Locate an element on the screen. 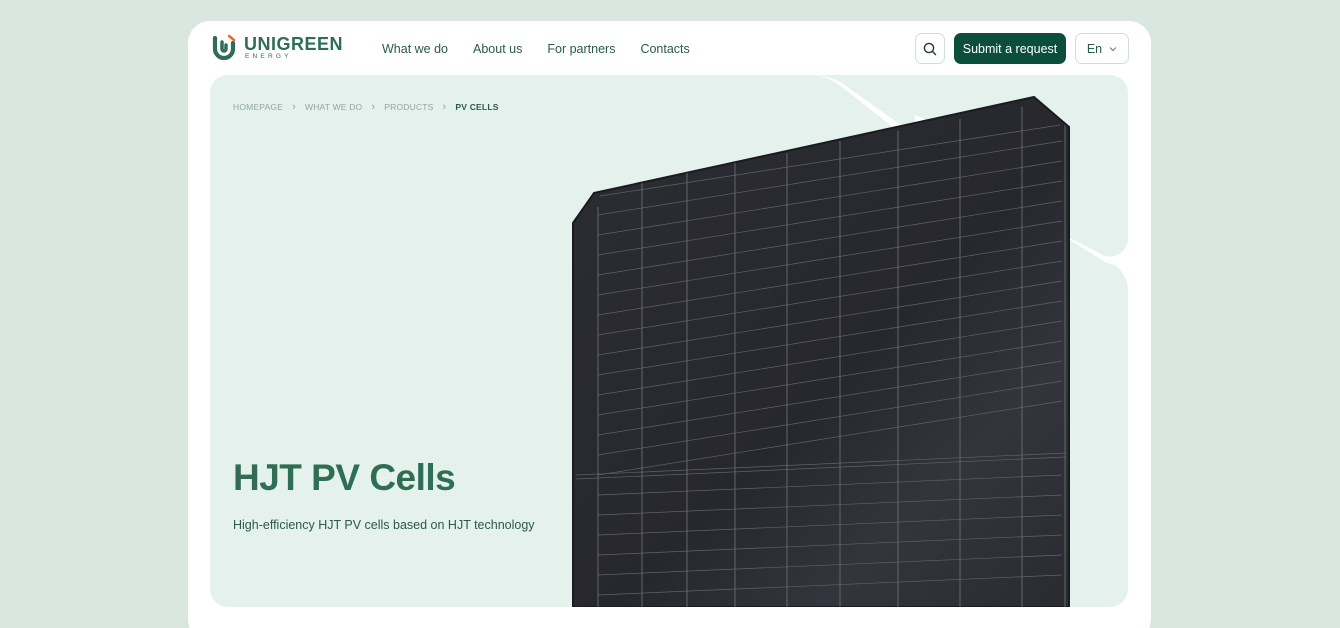 This screenshot has height=628, width=1340. logo-name: UNIGREEN is located at coordinates (294, 44).